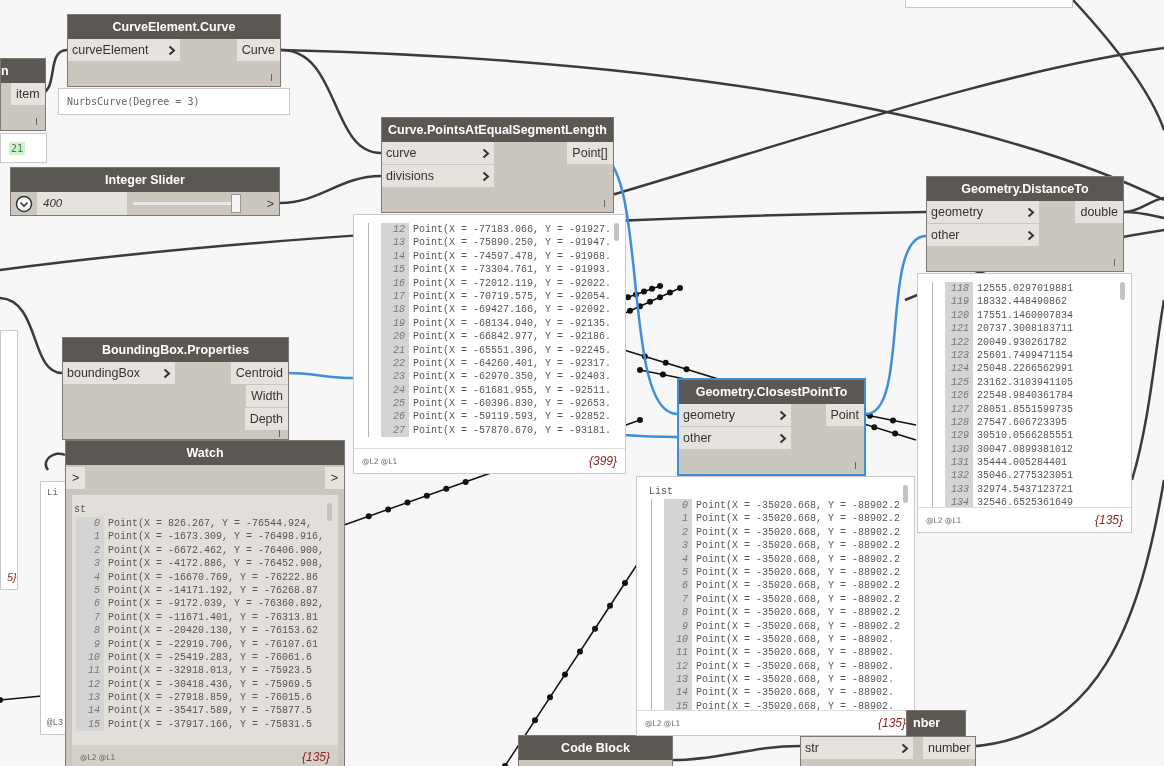 Image resolution: width=1164 pixels, height=766 pixels. What do you see at coordinates (259, 373) in the screenshot?
I see `output-port: Centroid` at bounding box center [259, 373].